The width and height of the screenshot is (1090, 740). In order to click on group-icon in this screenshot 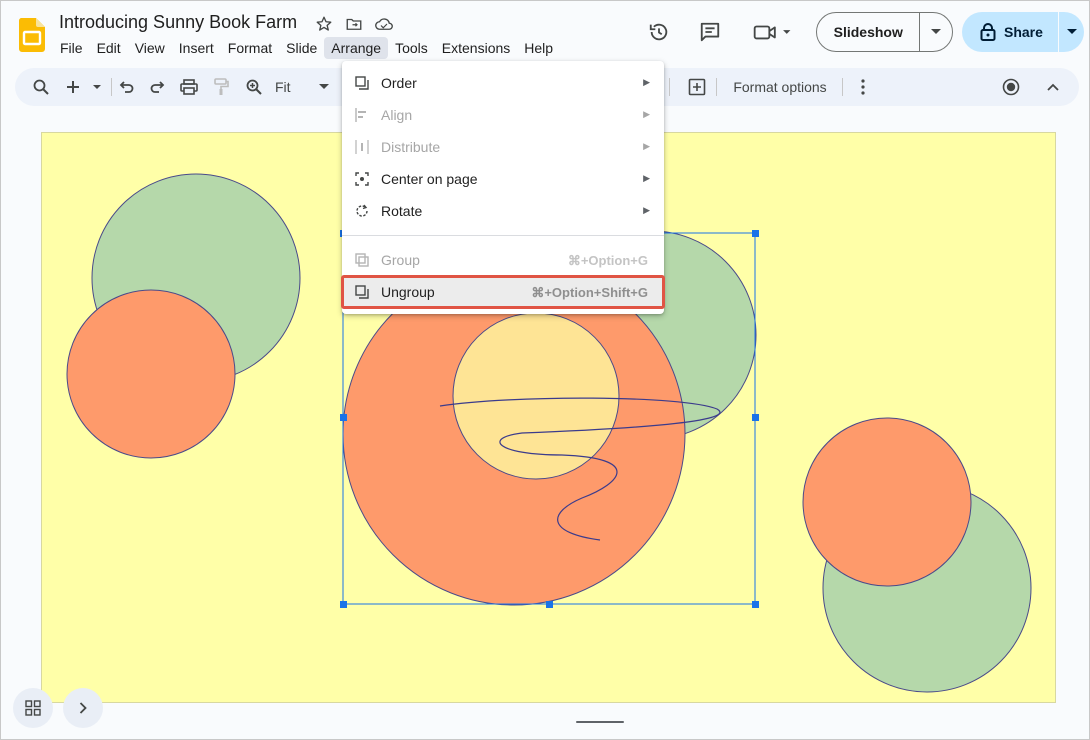, I will do `click(362, 260)`.